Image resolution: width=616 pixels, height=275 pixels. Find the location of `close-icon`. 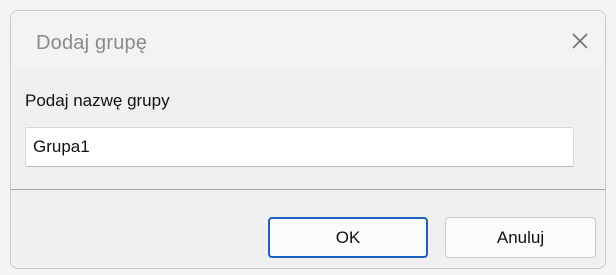

close-icon is located at coordinates (580, 41).